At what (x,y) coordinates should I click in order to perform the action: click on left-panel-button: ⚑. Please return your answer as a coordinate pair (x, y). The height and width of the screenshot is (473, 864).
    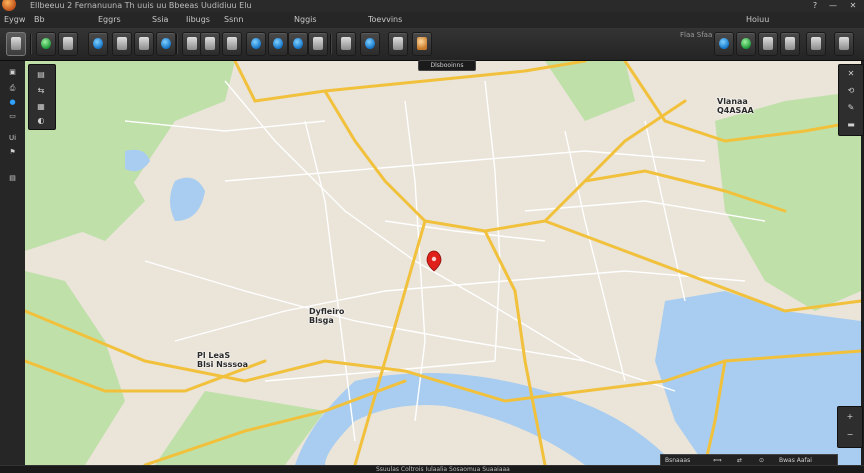
    Looking at the image, I should click on (12, 152).